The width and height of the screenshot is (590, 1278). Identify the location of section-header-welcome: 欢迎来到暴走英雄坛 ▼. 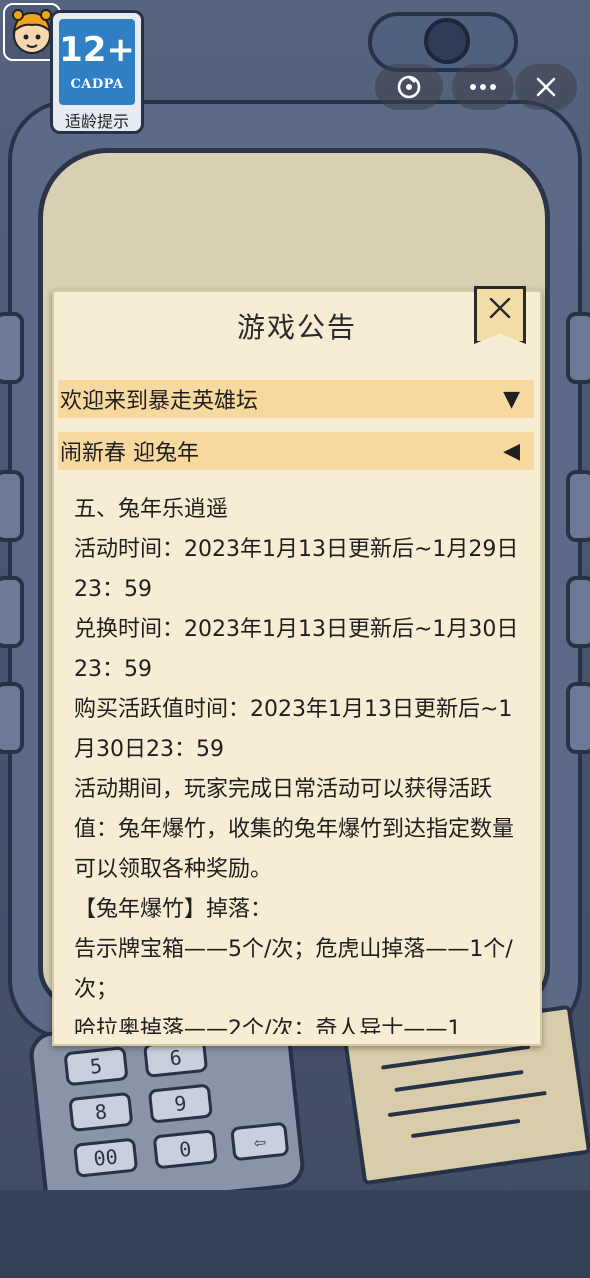
(296, 399).